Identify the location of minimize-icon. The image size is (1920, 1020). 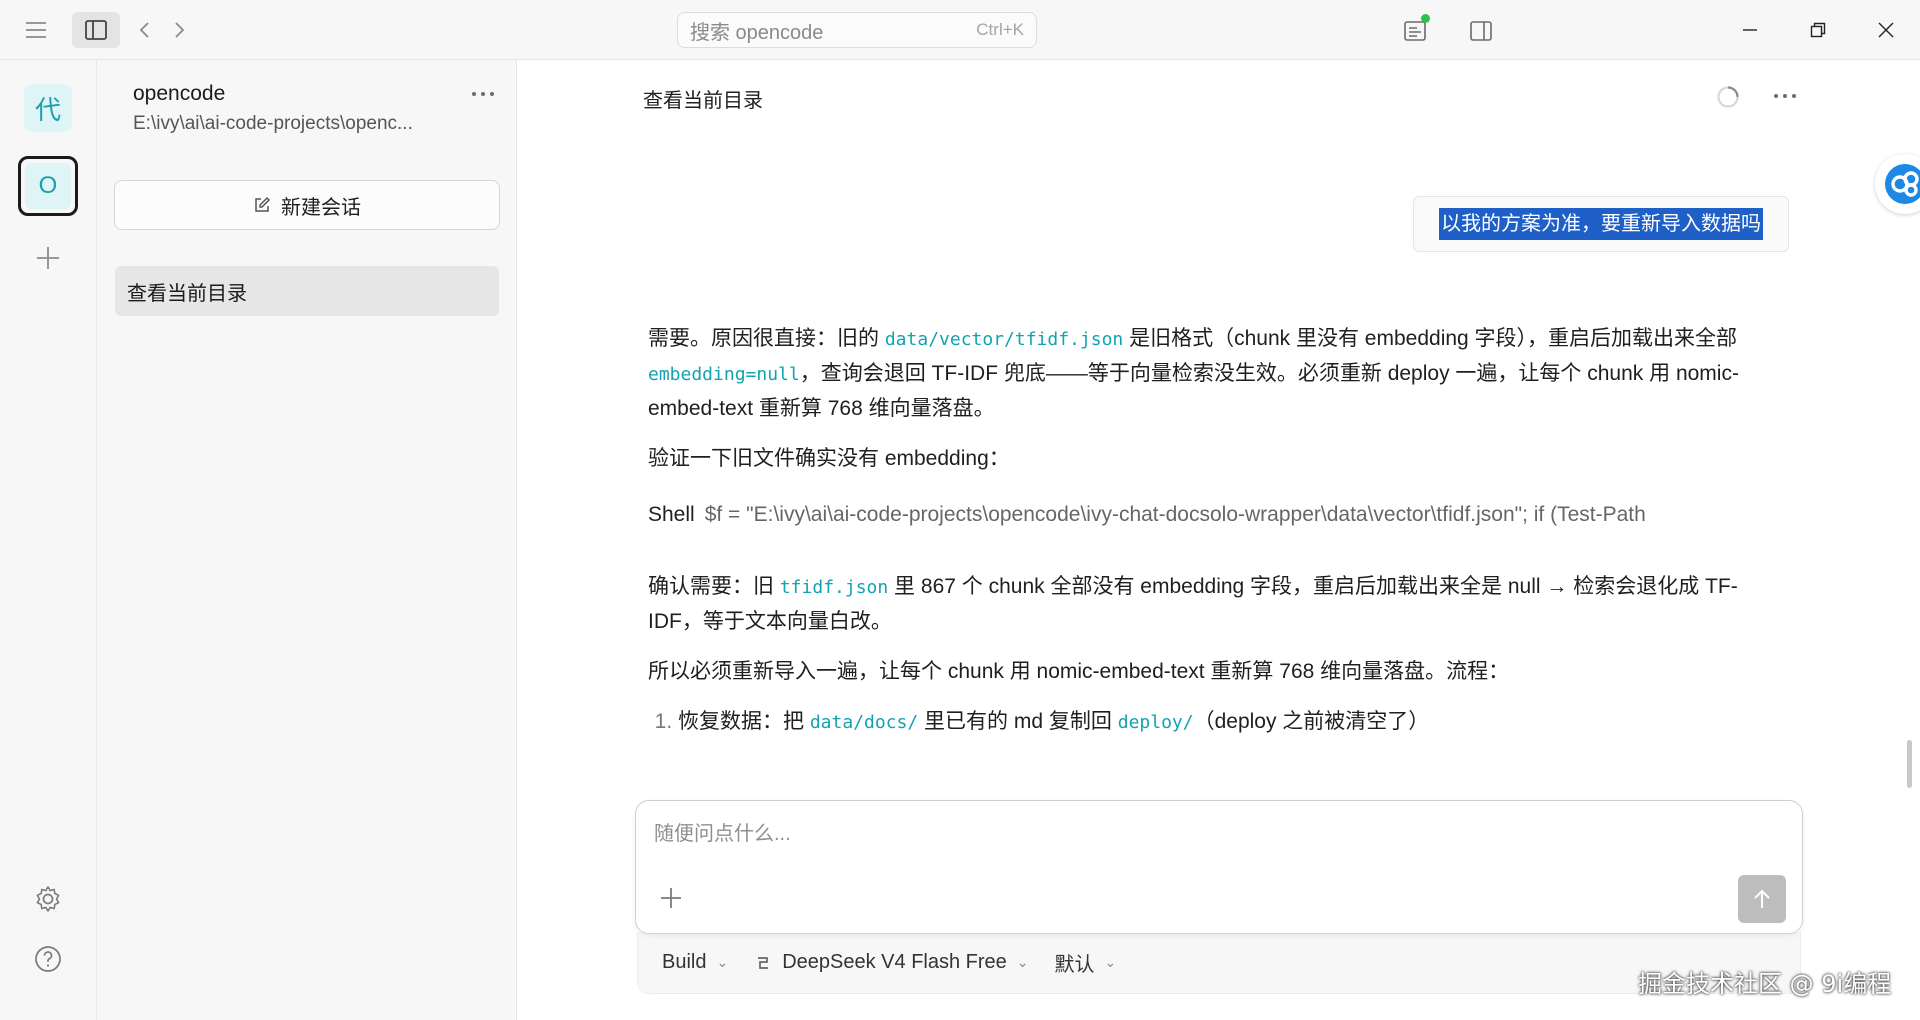
(1750, 30).